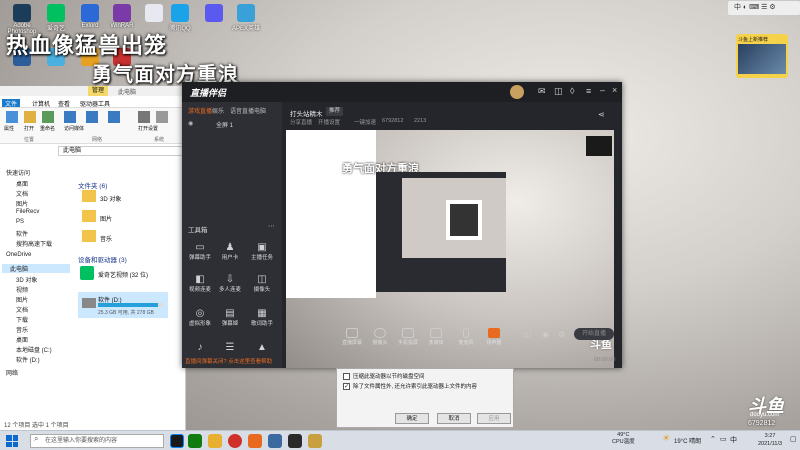 The image size is (800, 450). What do you see at coordinates (614, 90) in the screenshot?
I see `close-icon: ×` at bounding box center [614, 90].